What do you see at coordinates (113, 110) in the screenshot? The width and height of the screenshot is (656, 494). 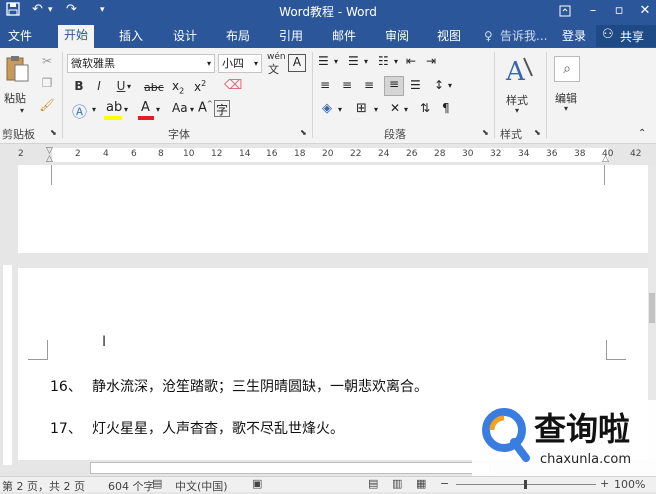 I see `highlight-icon: ab` at bounding box center [113, 110].